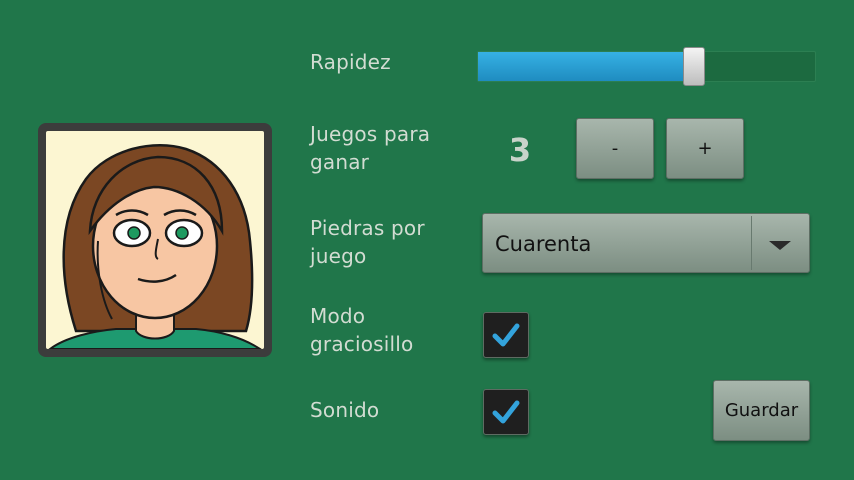 The width and height of the screenshot is (854, 480). What do you see at coordinates (370, 134) in the screenshot?
I see `games-to-win-label-line1: Juegos para` at bounding box center [370, 134].